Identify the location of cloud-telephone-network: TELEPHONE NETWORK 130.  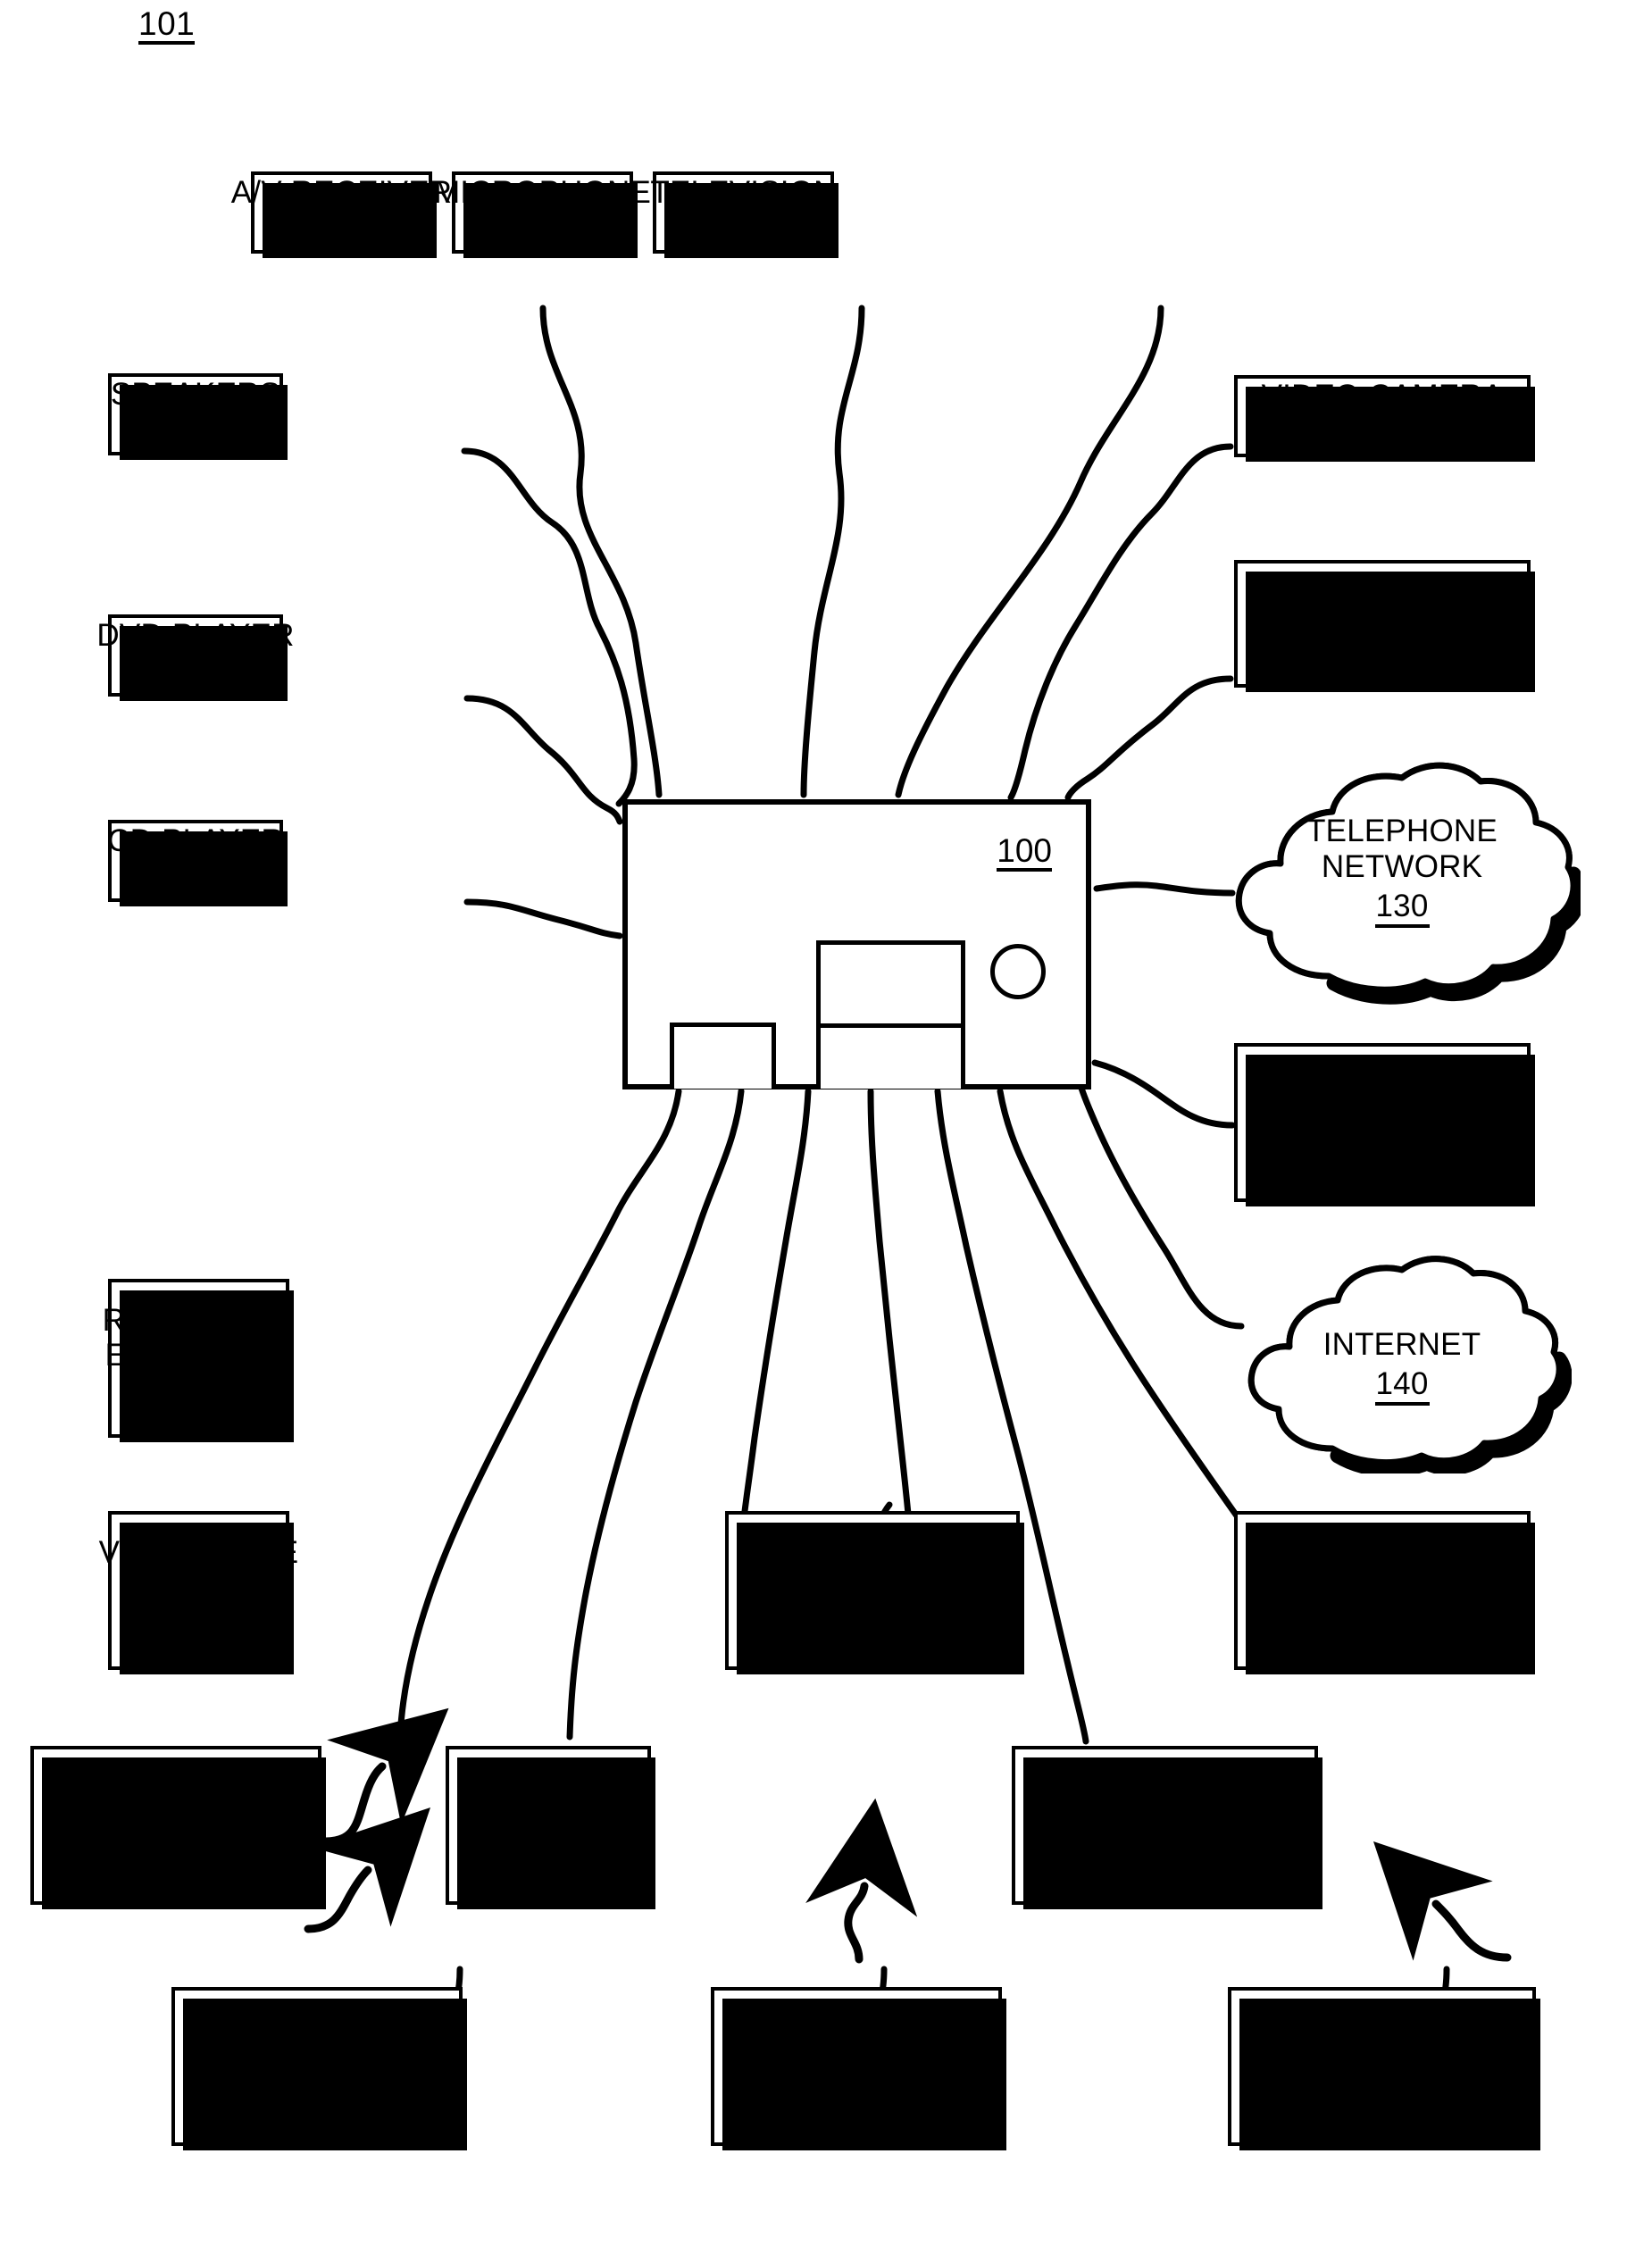
(1405, 880).